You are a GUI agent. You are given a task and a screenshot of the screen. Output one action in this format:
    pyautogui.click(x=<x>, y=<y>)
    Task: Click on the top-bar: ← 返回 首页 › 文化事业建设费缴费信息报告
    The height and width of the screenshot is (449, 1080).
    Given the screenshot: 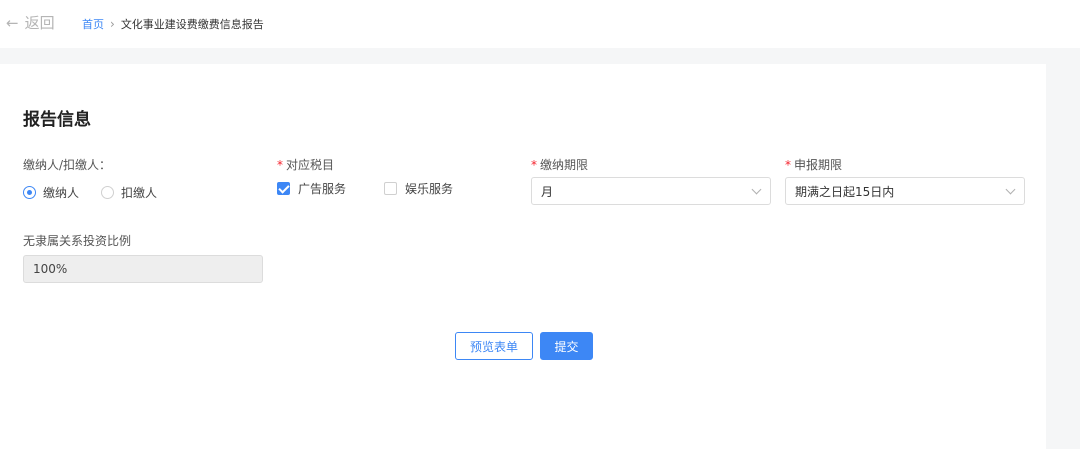 What is the action you would take?
    pyautogui.click(x=540, y=24)
    